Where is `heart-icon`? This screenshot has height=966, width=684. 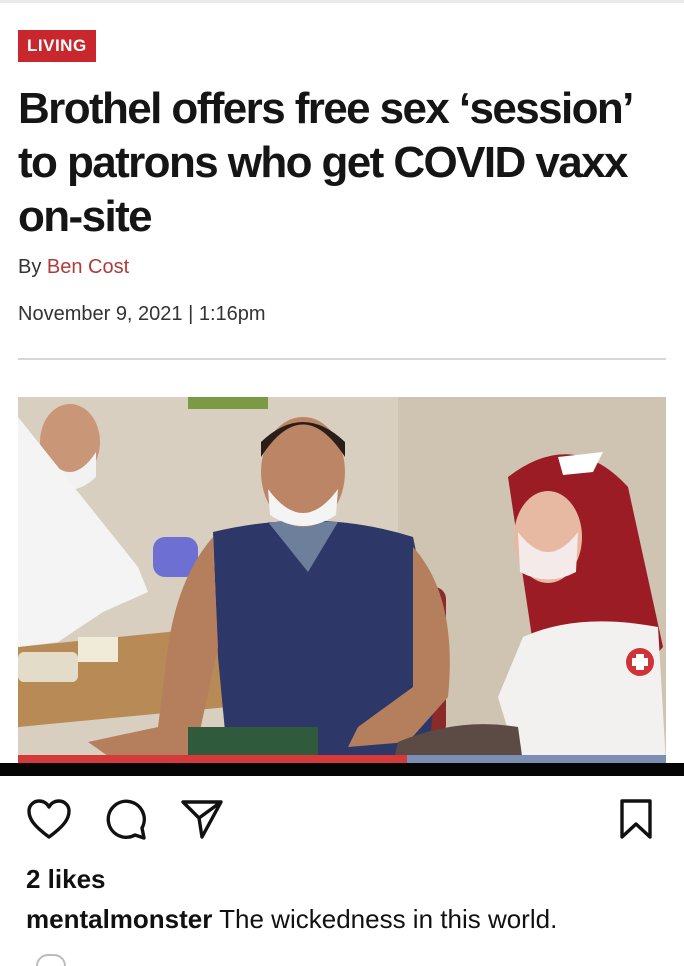 heart-icon is located at coordinates (49, 819).